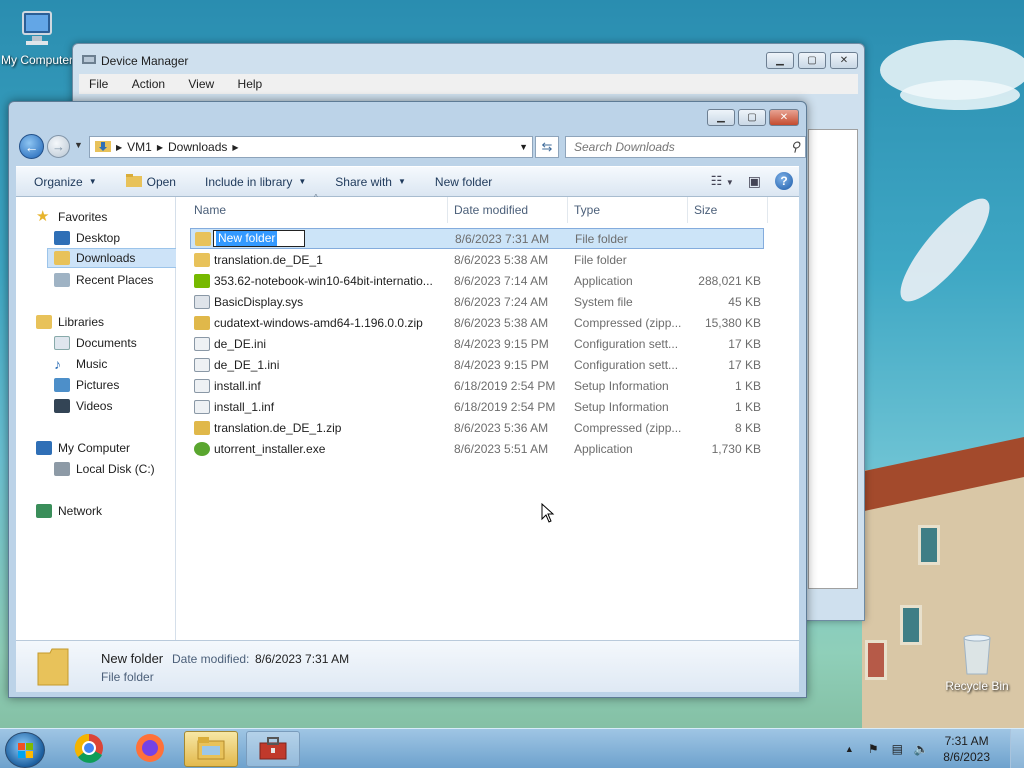 The height and width of the screenshot is (768, 1024). What do you see at coordinates (897, 749) in the screenshot?
I see `network-tray-icon: ▤` at bounding box center [897, 749].